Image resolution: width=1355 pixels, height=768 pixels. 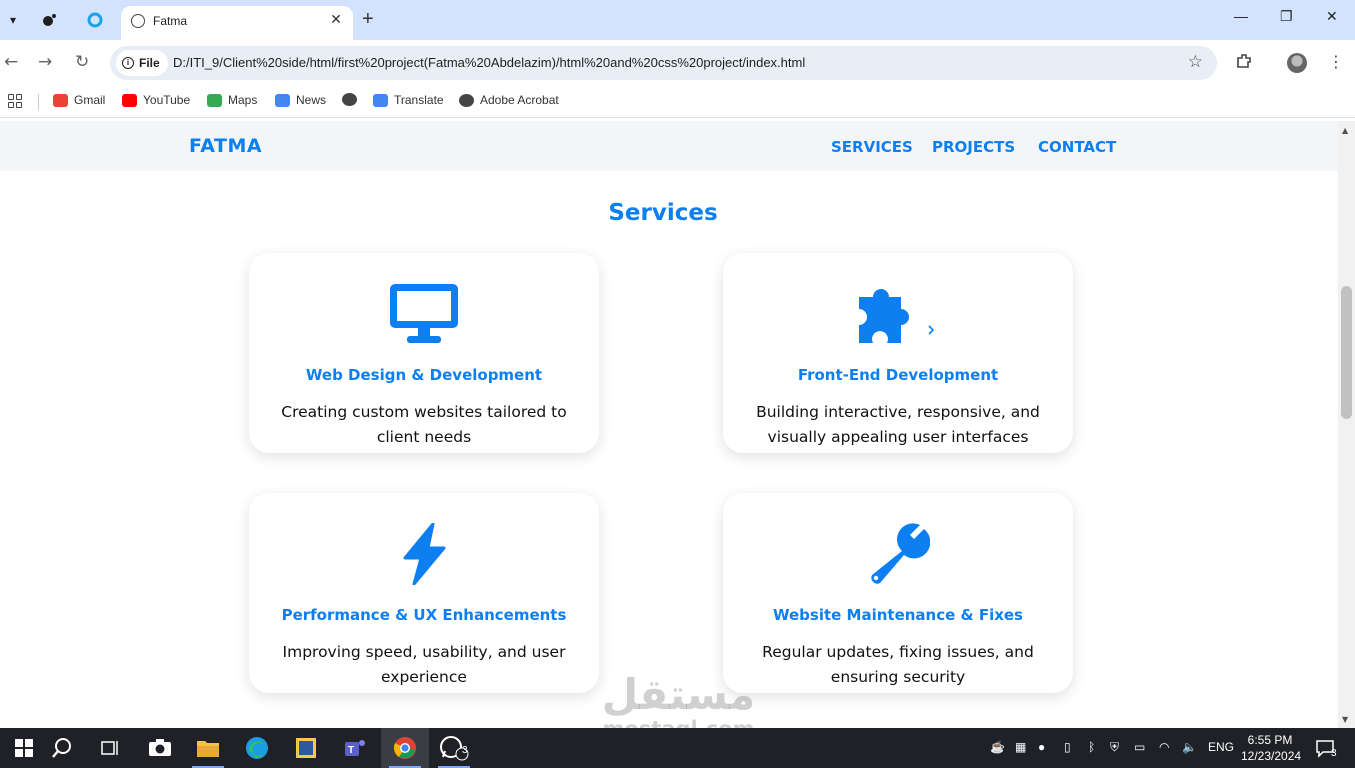 I want to click on tab-search-chevron-icon: ▾, so click(x=13, y=20).